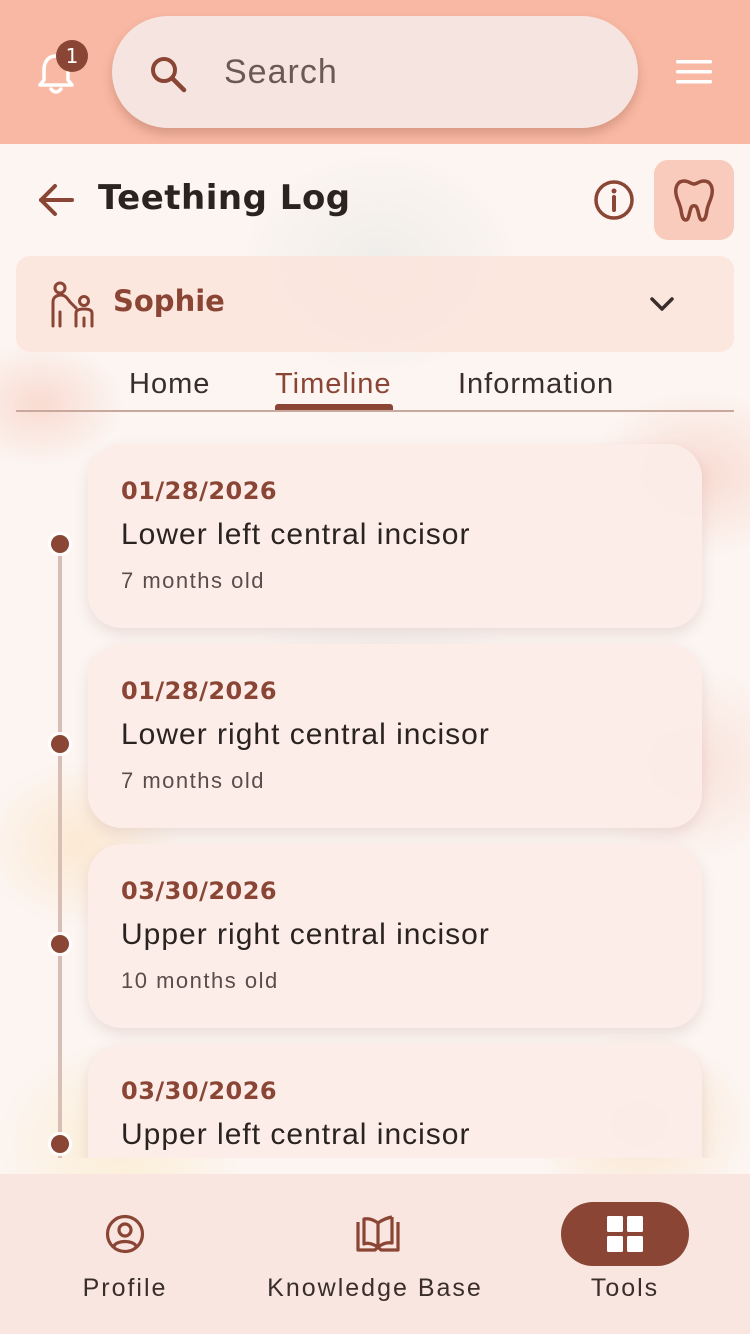 The height and width of the screenshot is (1334, 750). I want to click on book-open-icon, so click(378, 1233).